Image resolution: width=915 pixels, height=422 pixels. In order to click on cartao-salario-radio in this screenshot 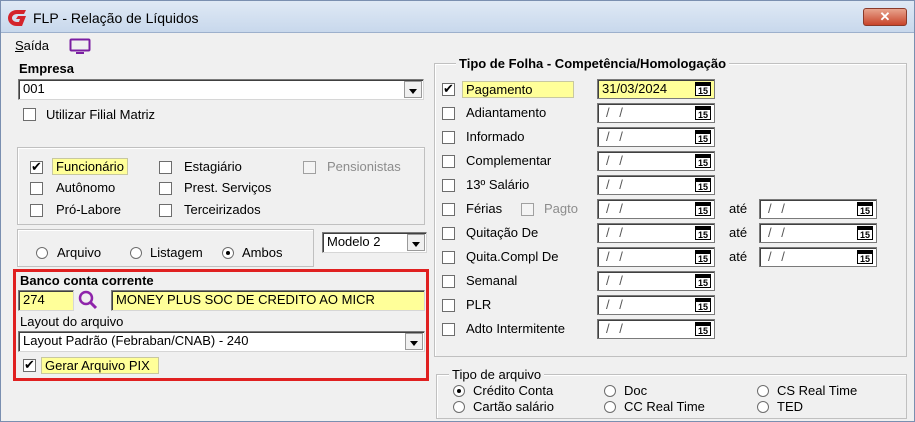, I will do `click(459, 407)`.